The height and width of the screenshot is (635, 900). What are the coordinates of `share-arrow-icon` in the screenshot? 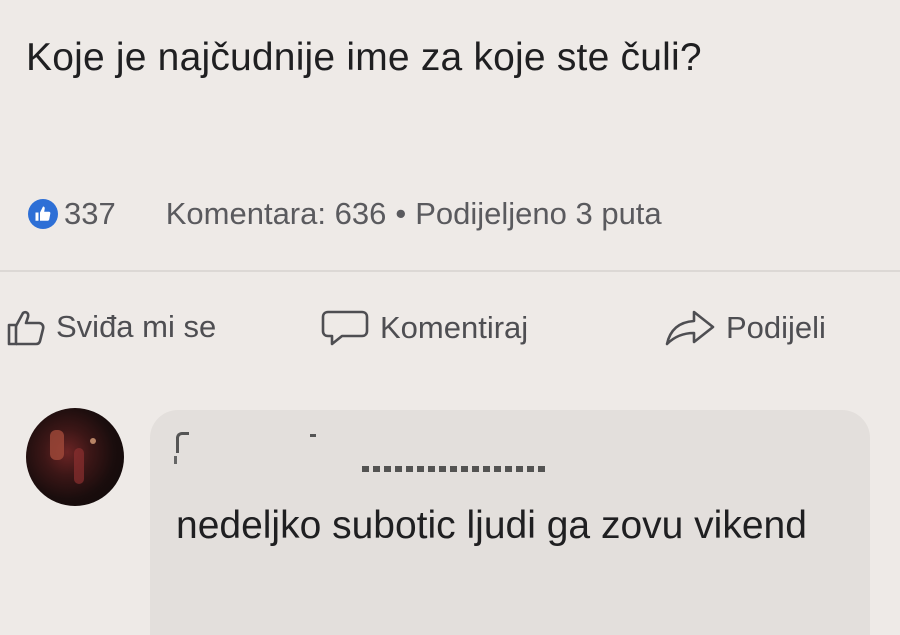 It's located at (690, 328).